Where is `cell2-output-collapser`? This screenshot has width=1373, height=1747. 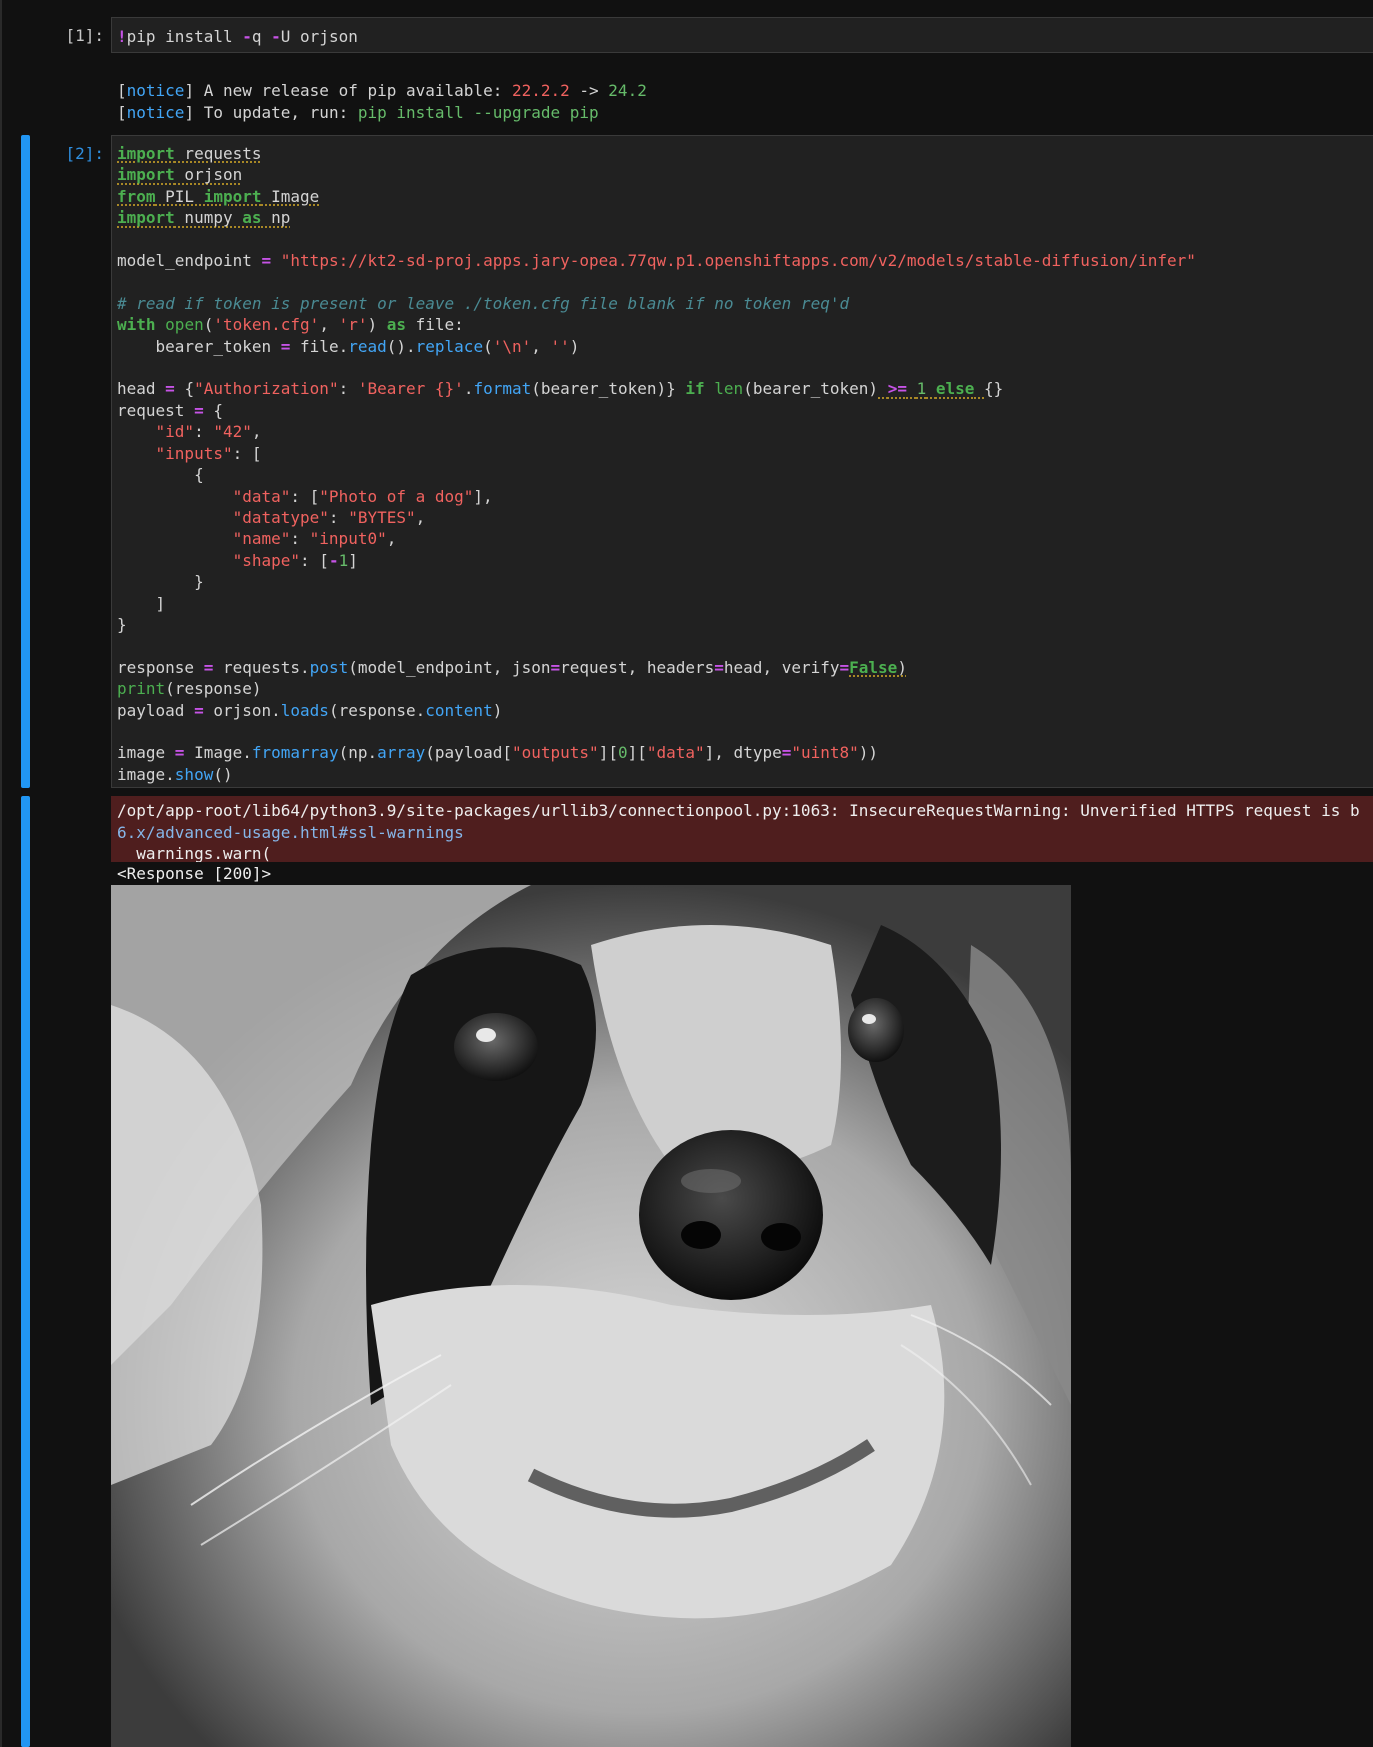 cell2-output-collapser is located at coordinates (25, 1271).